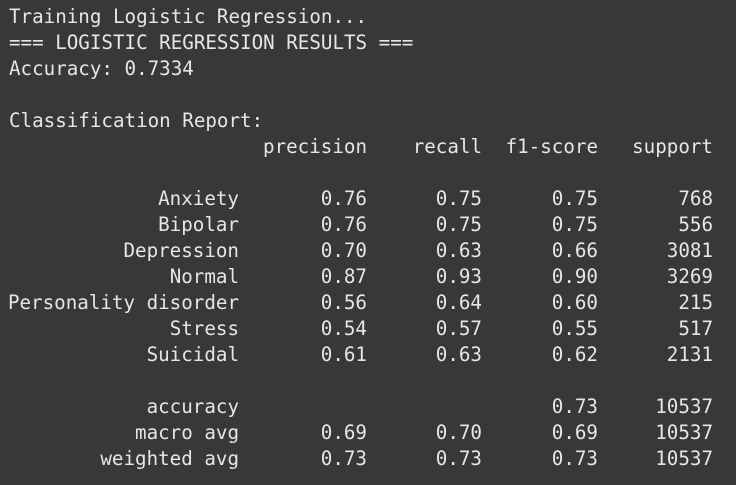 This screenshot has width=736, height=485. I want to click on row-label: Bipolar, so click(198, 224).